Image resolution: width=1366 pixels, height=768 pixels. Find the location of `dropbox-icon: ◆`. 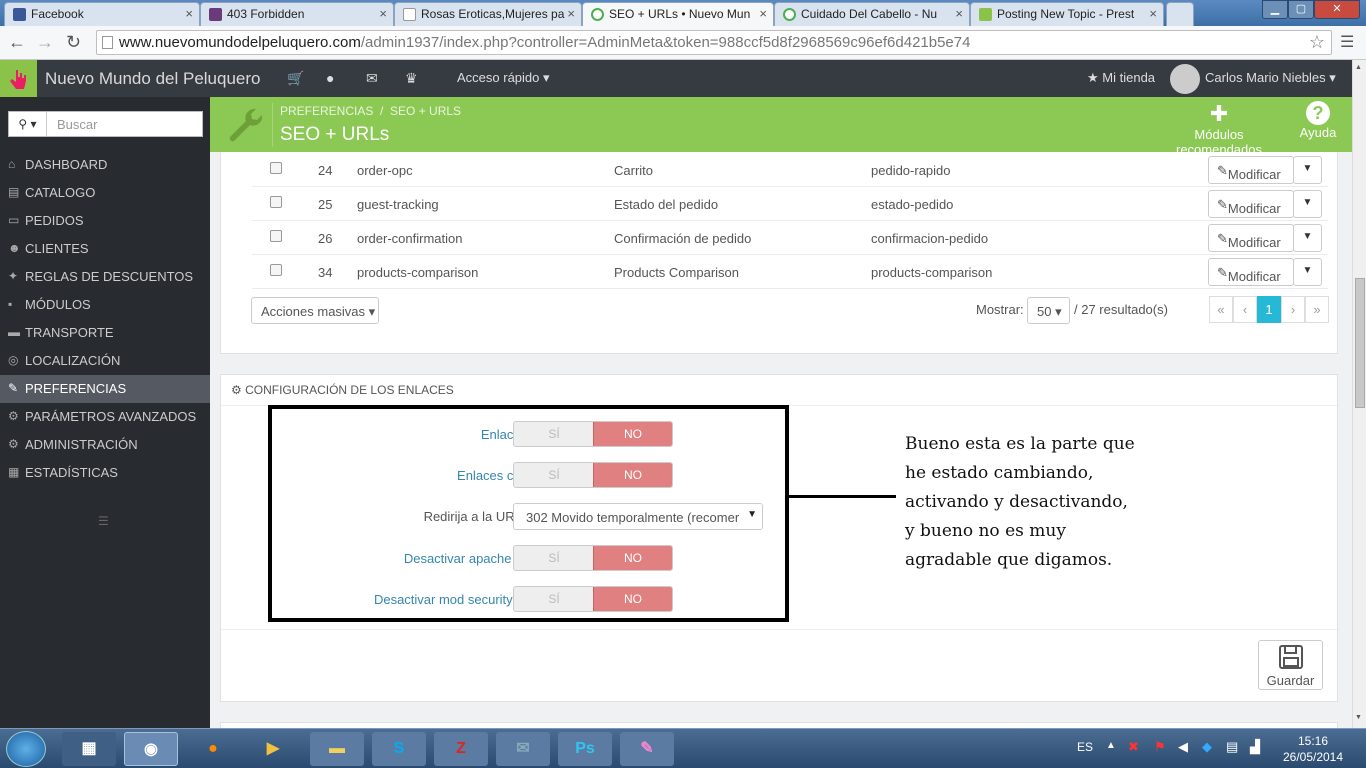

dropbox-icon: ◆ is located at coordinates (1207, 747).